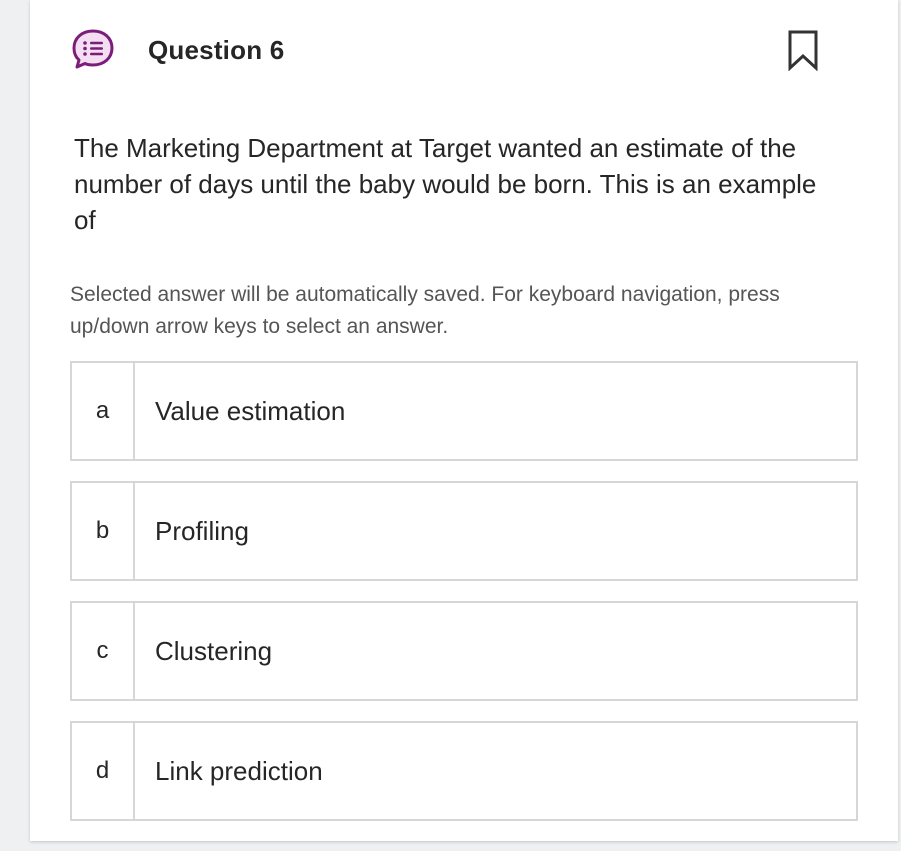  Describe the element at coordinates (103, 771) in the screenshot. I see `option-letter: d` at that location.